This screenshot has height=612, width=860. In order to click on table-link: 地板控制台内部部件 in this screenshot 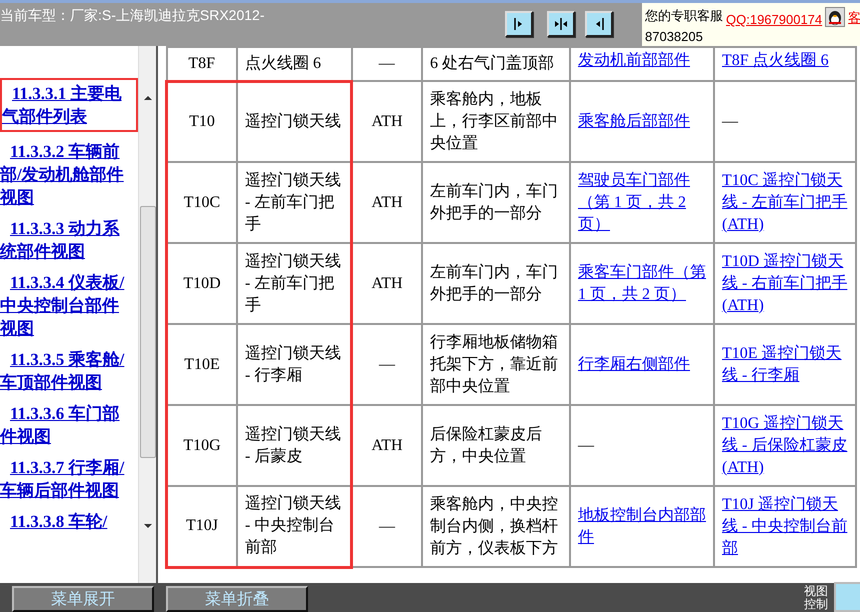, I will do `click(642, 526)`.